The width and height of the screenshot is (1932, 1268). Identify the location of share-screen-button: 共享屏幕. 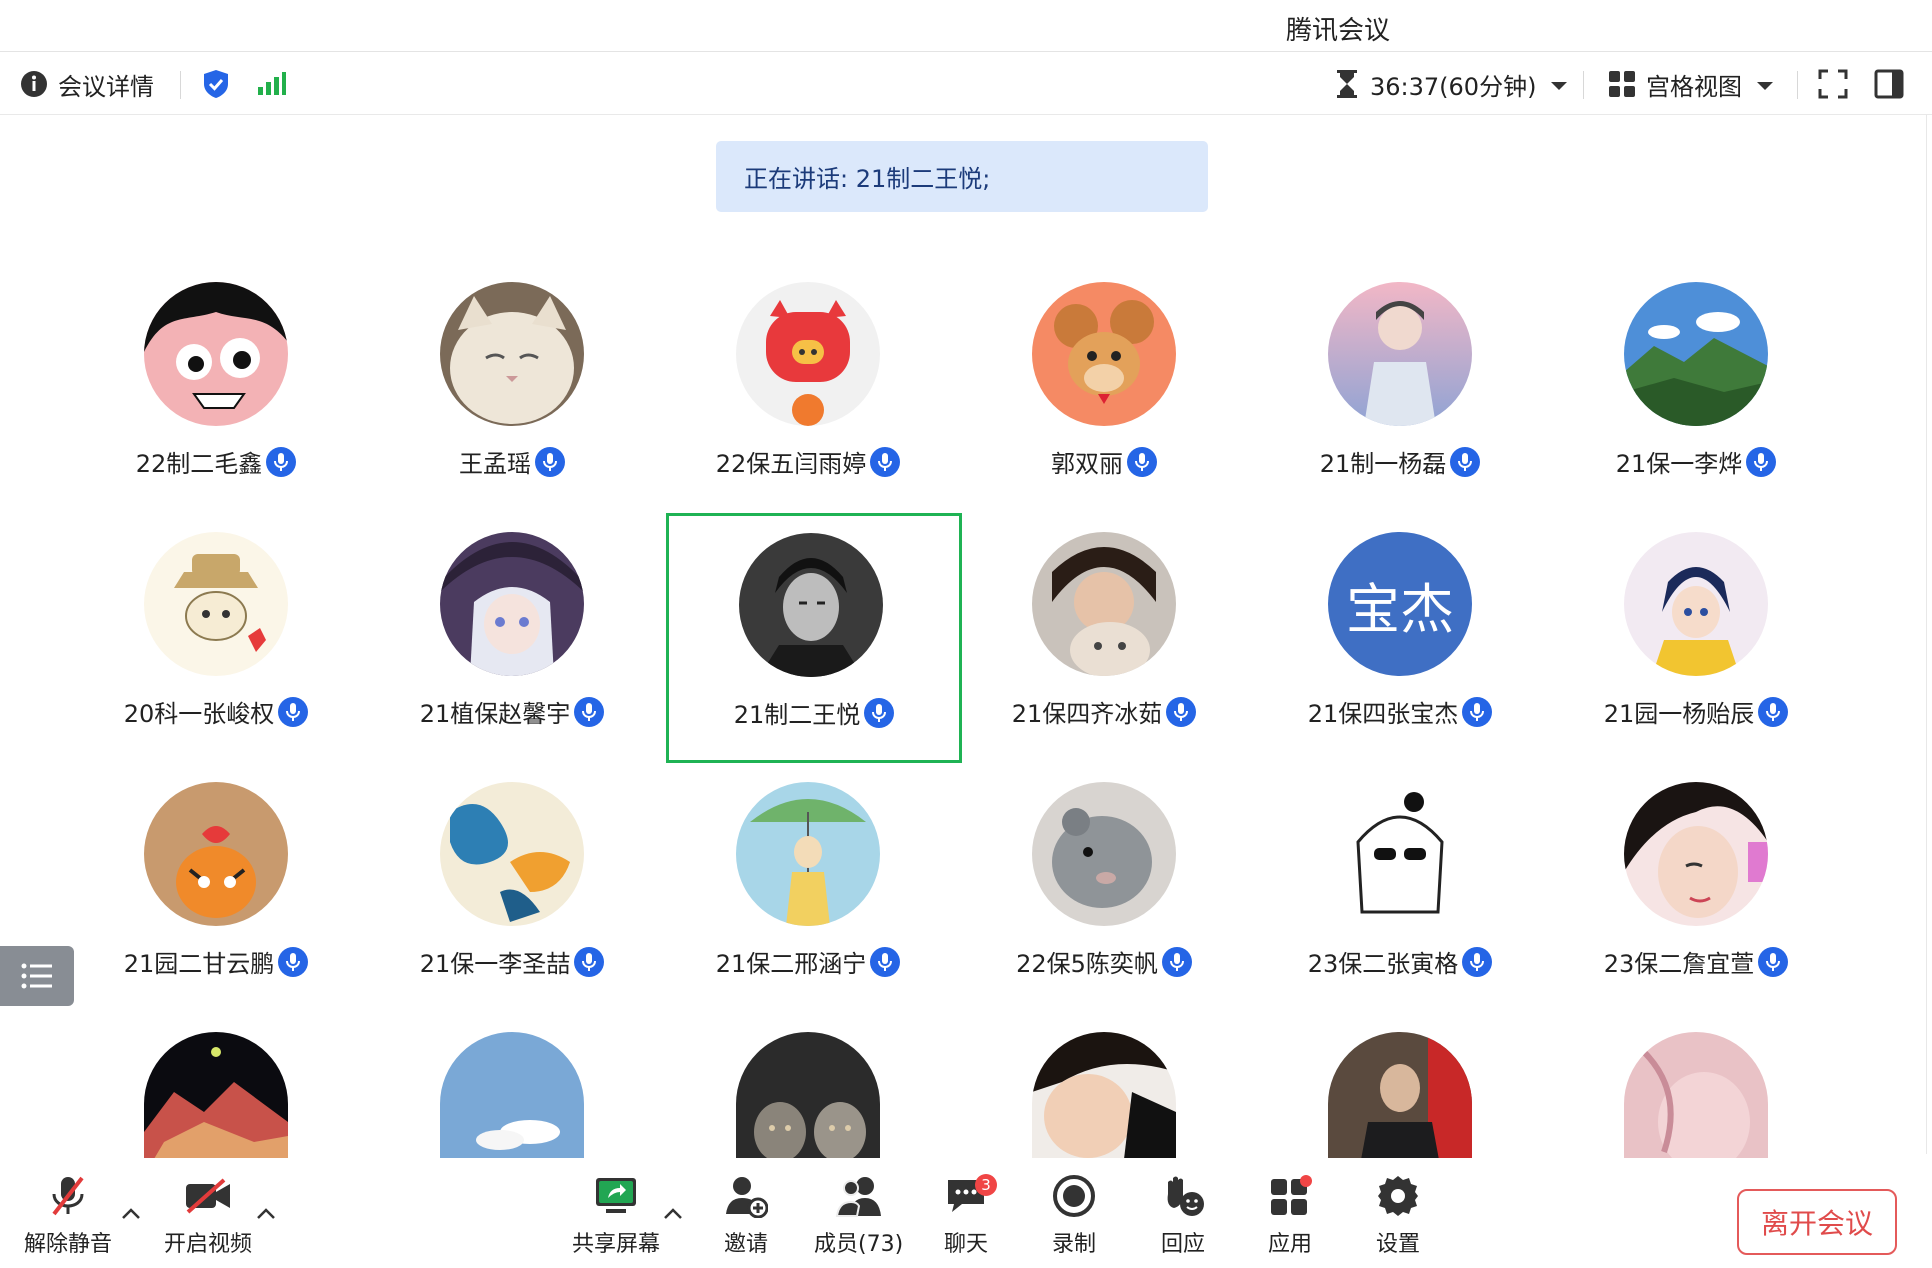
(616, 1214).